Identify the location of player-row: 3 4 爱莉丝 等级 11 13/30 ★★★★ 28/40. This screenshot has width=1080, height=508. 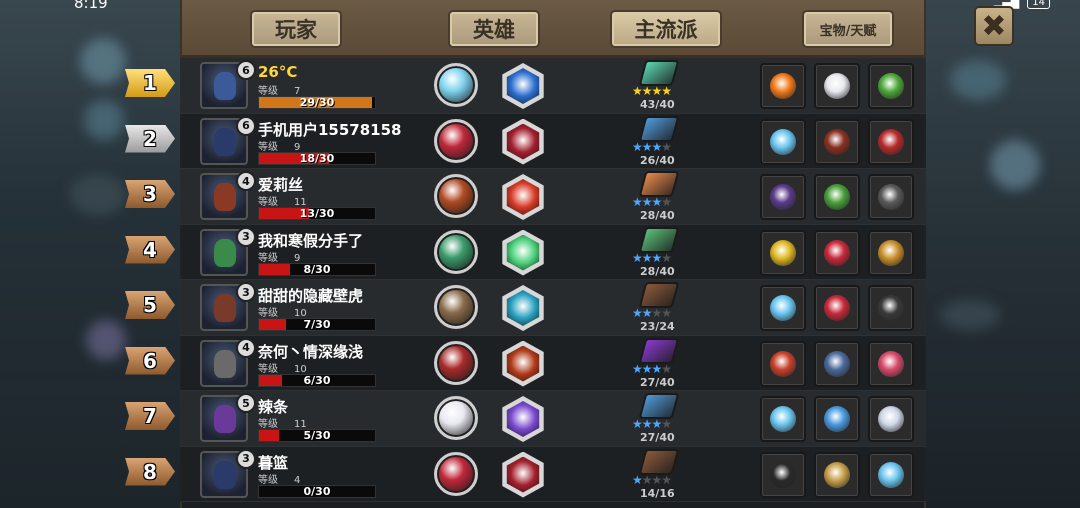
(525, 197).